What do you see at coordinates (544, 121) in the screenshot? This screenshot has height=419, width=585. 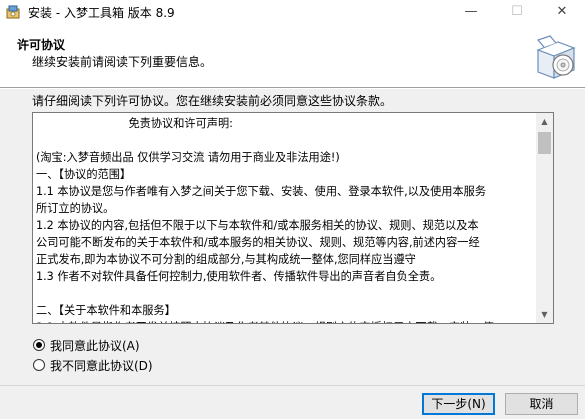 I see `scroll-up-icon: ▲` at bounding box center [544, 121].